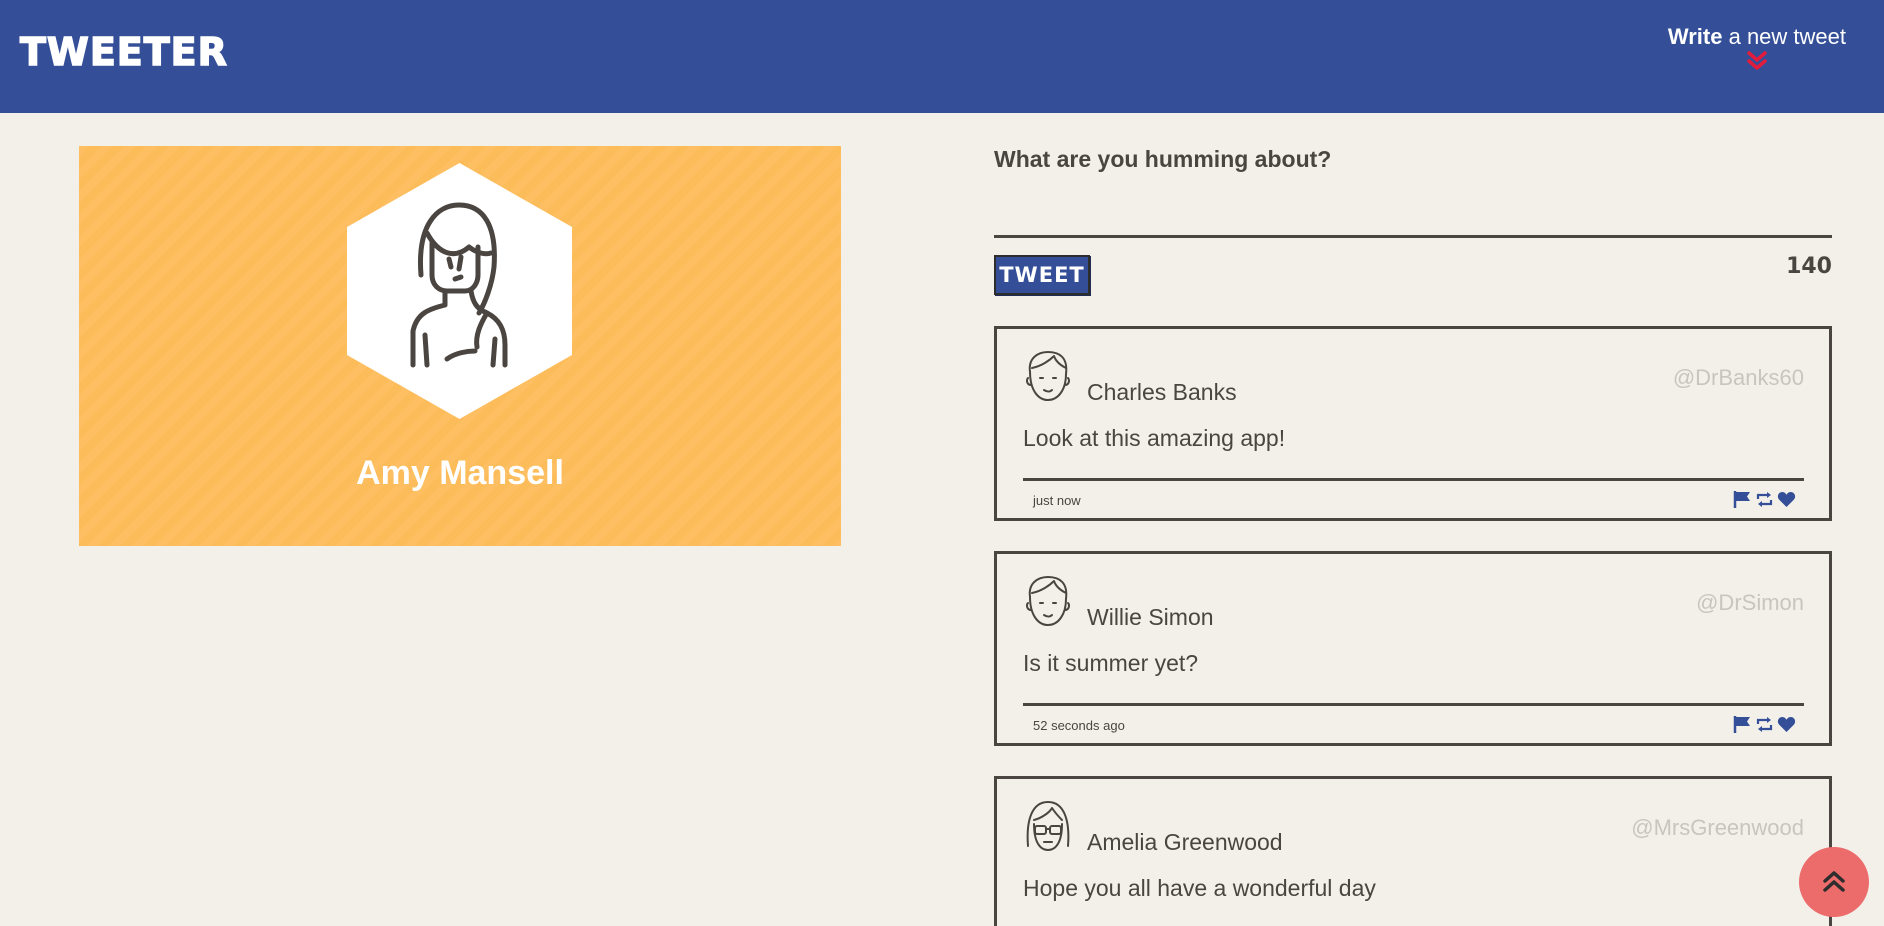 This screenshot has height=926, width=1884. I want to click on tweet-timestamp: 52 seconds ago, so click(1079, 725).